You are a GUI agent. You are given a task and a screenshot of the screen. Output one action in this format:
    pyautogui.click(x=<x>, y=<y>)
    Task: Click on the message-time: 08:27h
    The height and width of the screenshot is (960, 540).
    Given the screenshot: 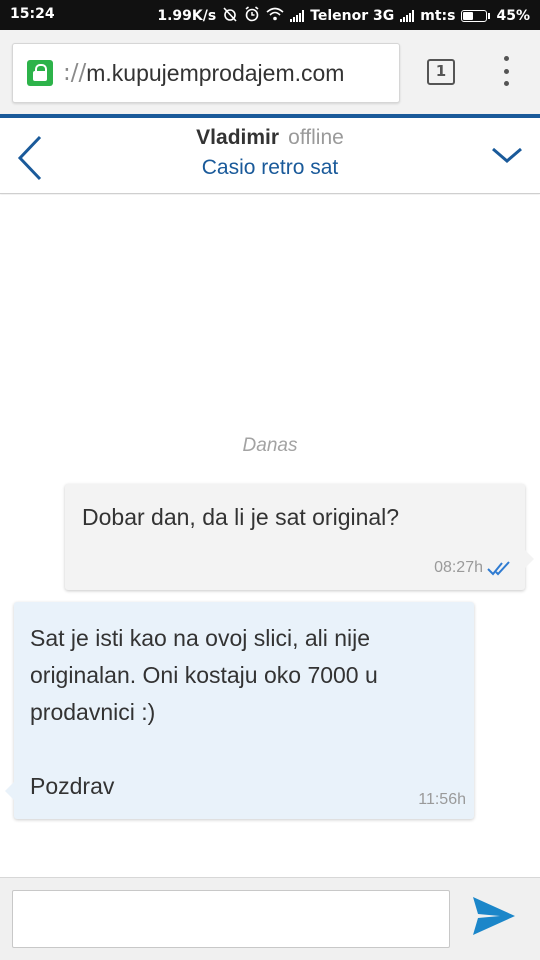 What is the action you would take?
    pyautogui.click(x=458, y=567)
    